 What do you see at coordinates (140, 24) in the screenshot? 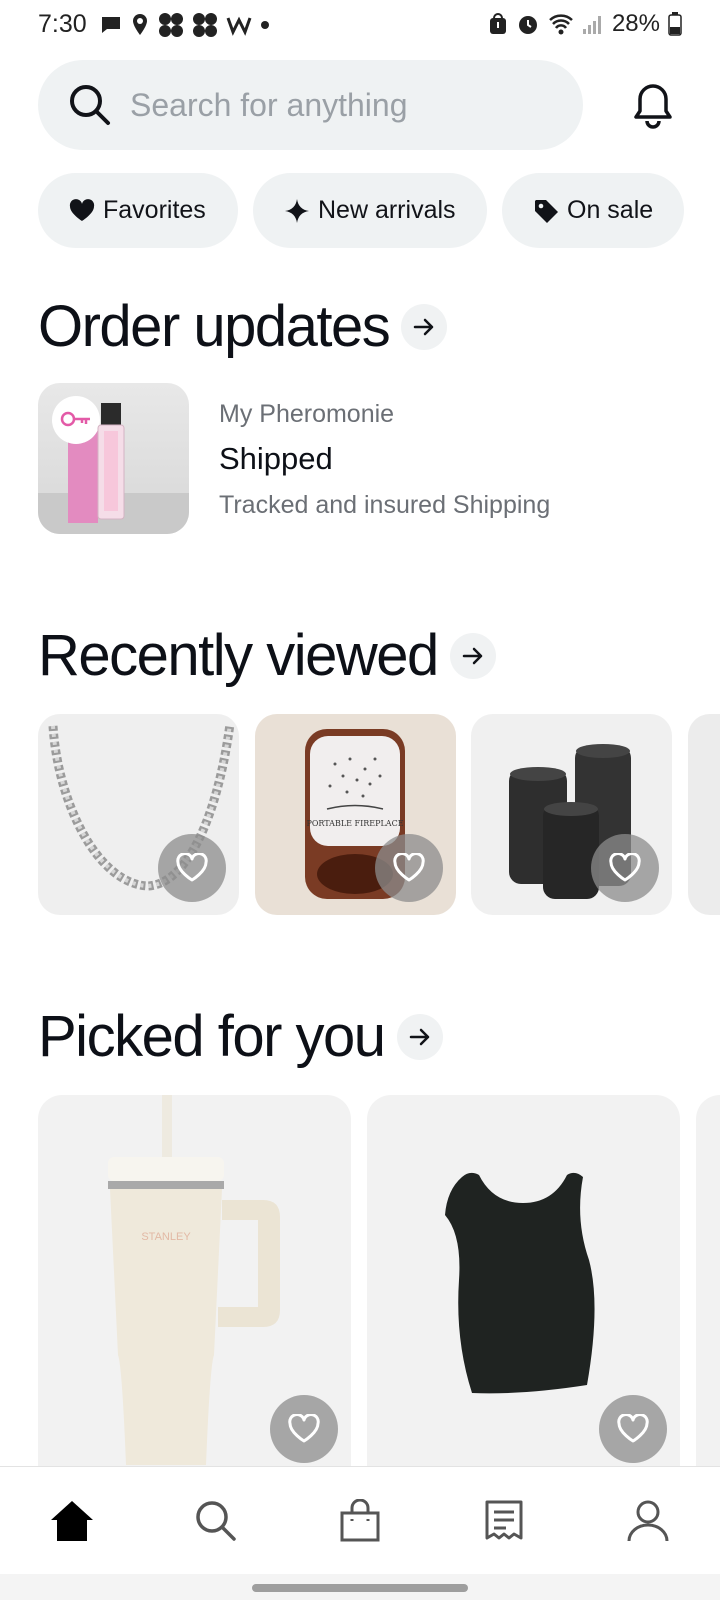
I see `location-icon` at bounding box center [140, 24].